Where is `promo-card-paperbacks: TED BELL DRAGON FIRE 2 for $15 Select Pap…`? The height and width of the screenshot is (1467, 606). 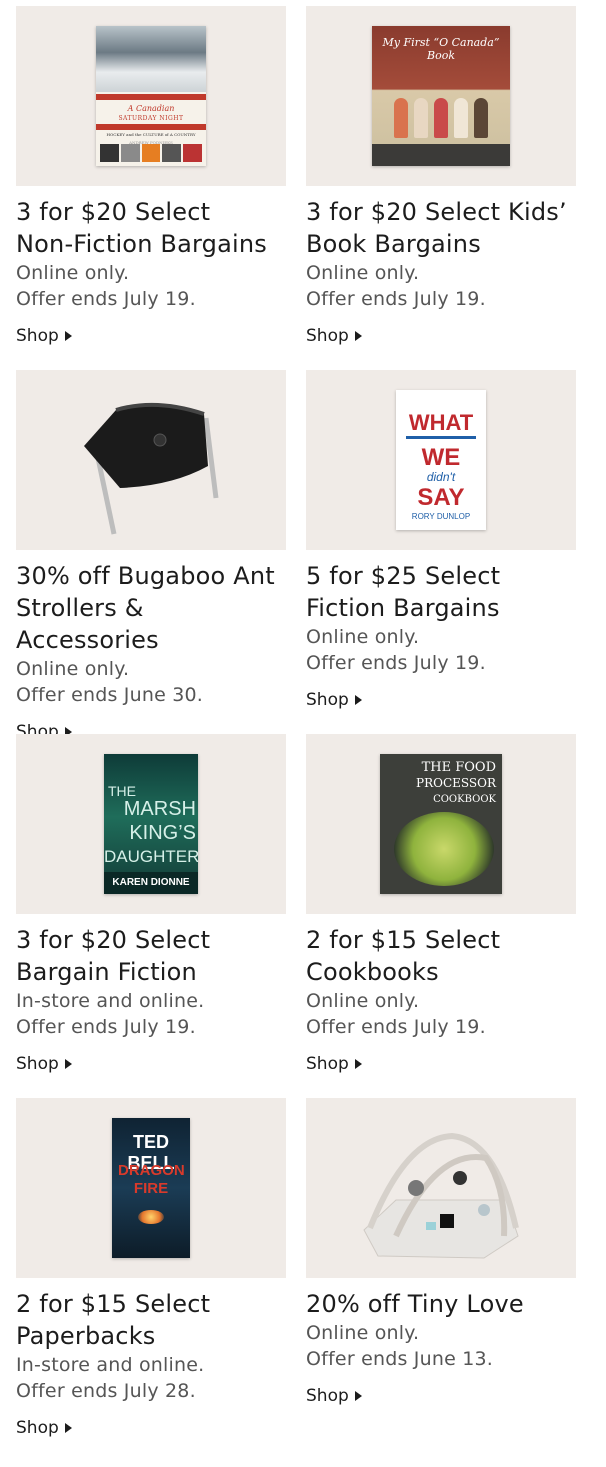 promo-card-paperbacks: TED BELL DRAGON FIRE 2 for $15 Select Pap… is located at coordinates (151, 1268).